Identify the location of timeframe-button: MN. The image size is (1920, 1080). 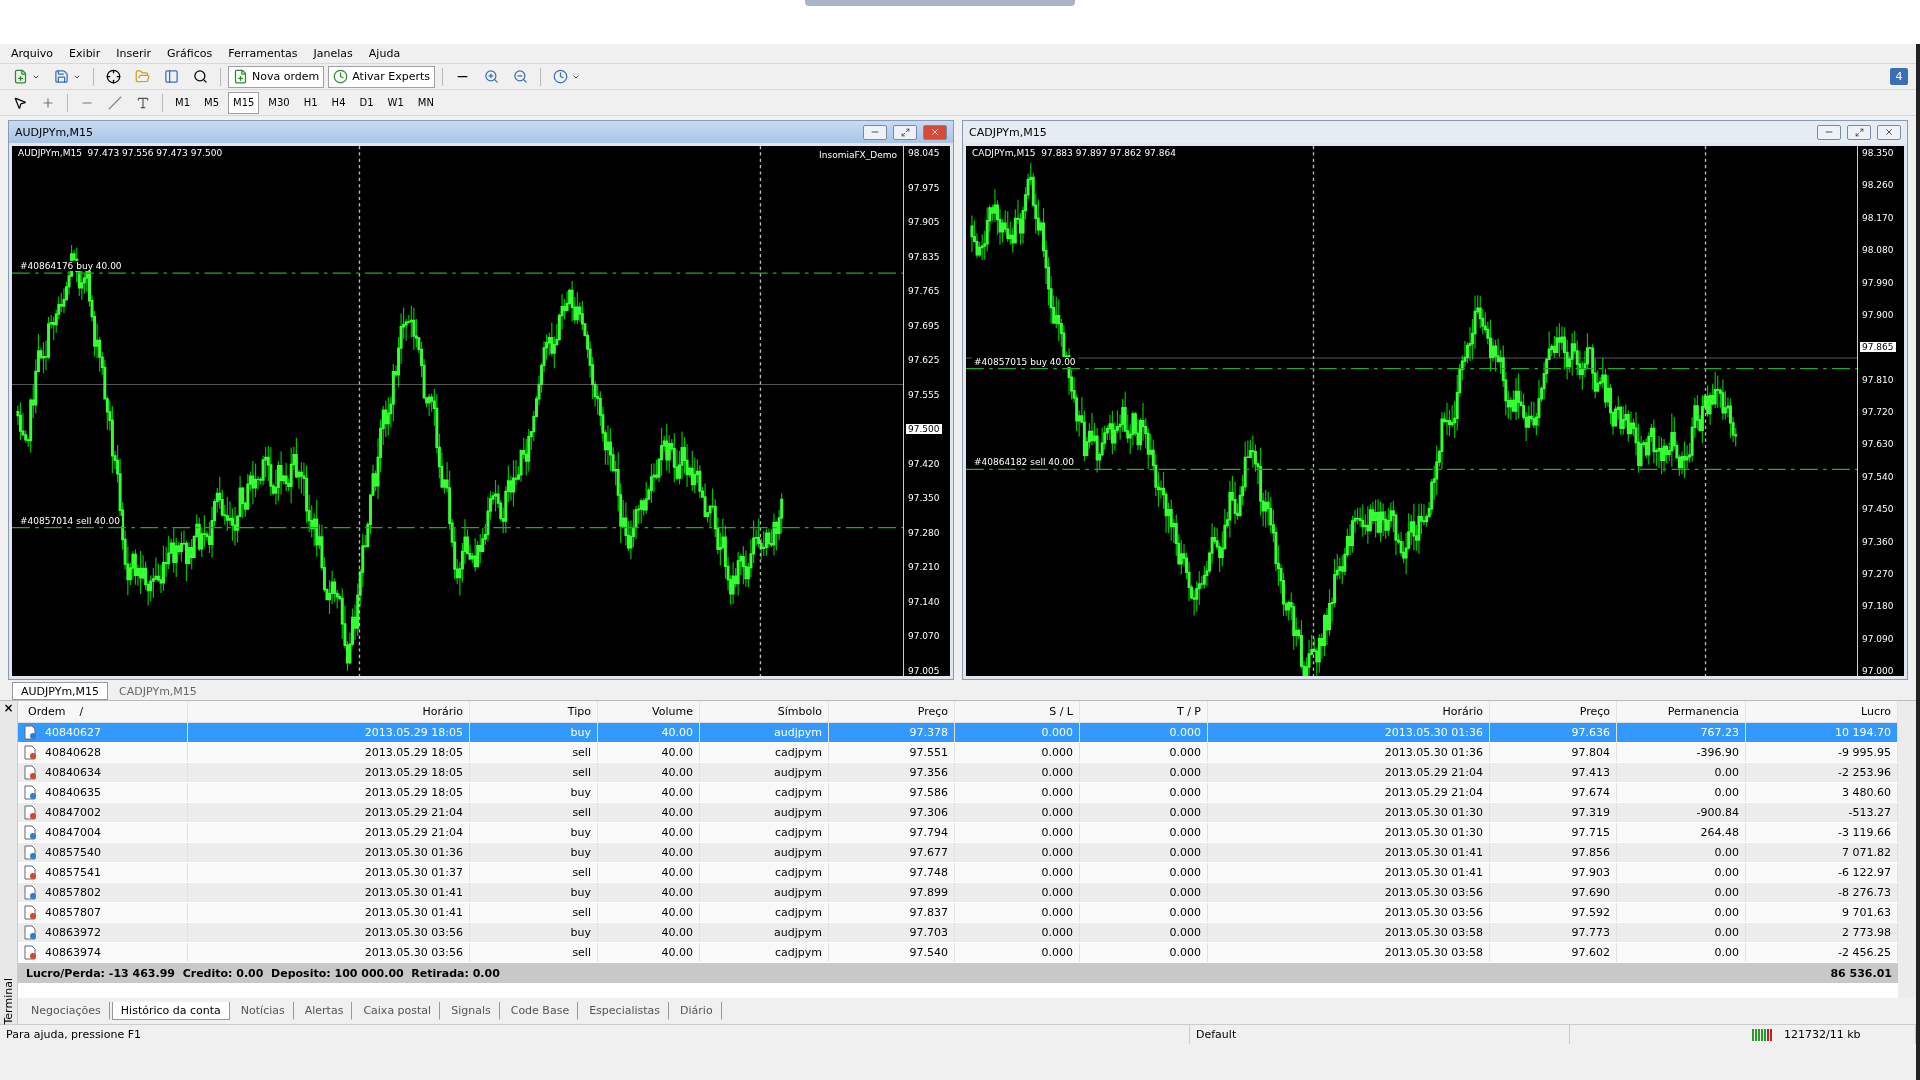
(425, 102).